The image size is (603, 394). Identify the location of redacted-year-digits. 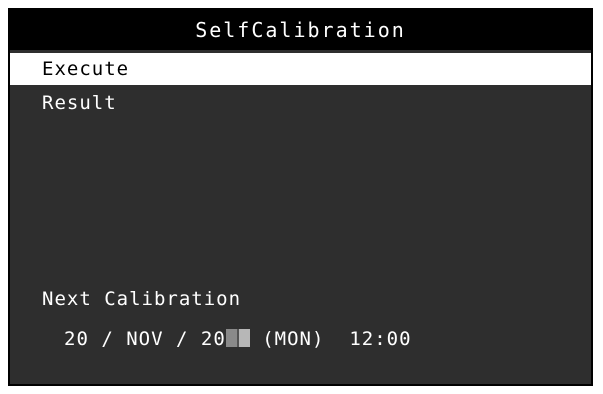
(237, 338).